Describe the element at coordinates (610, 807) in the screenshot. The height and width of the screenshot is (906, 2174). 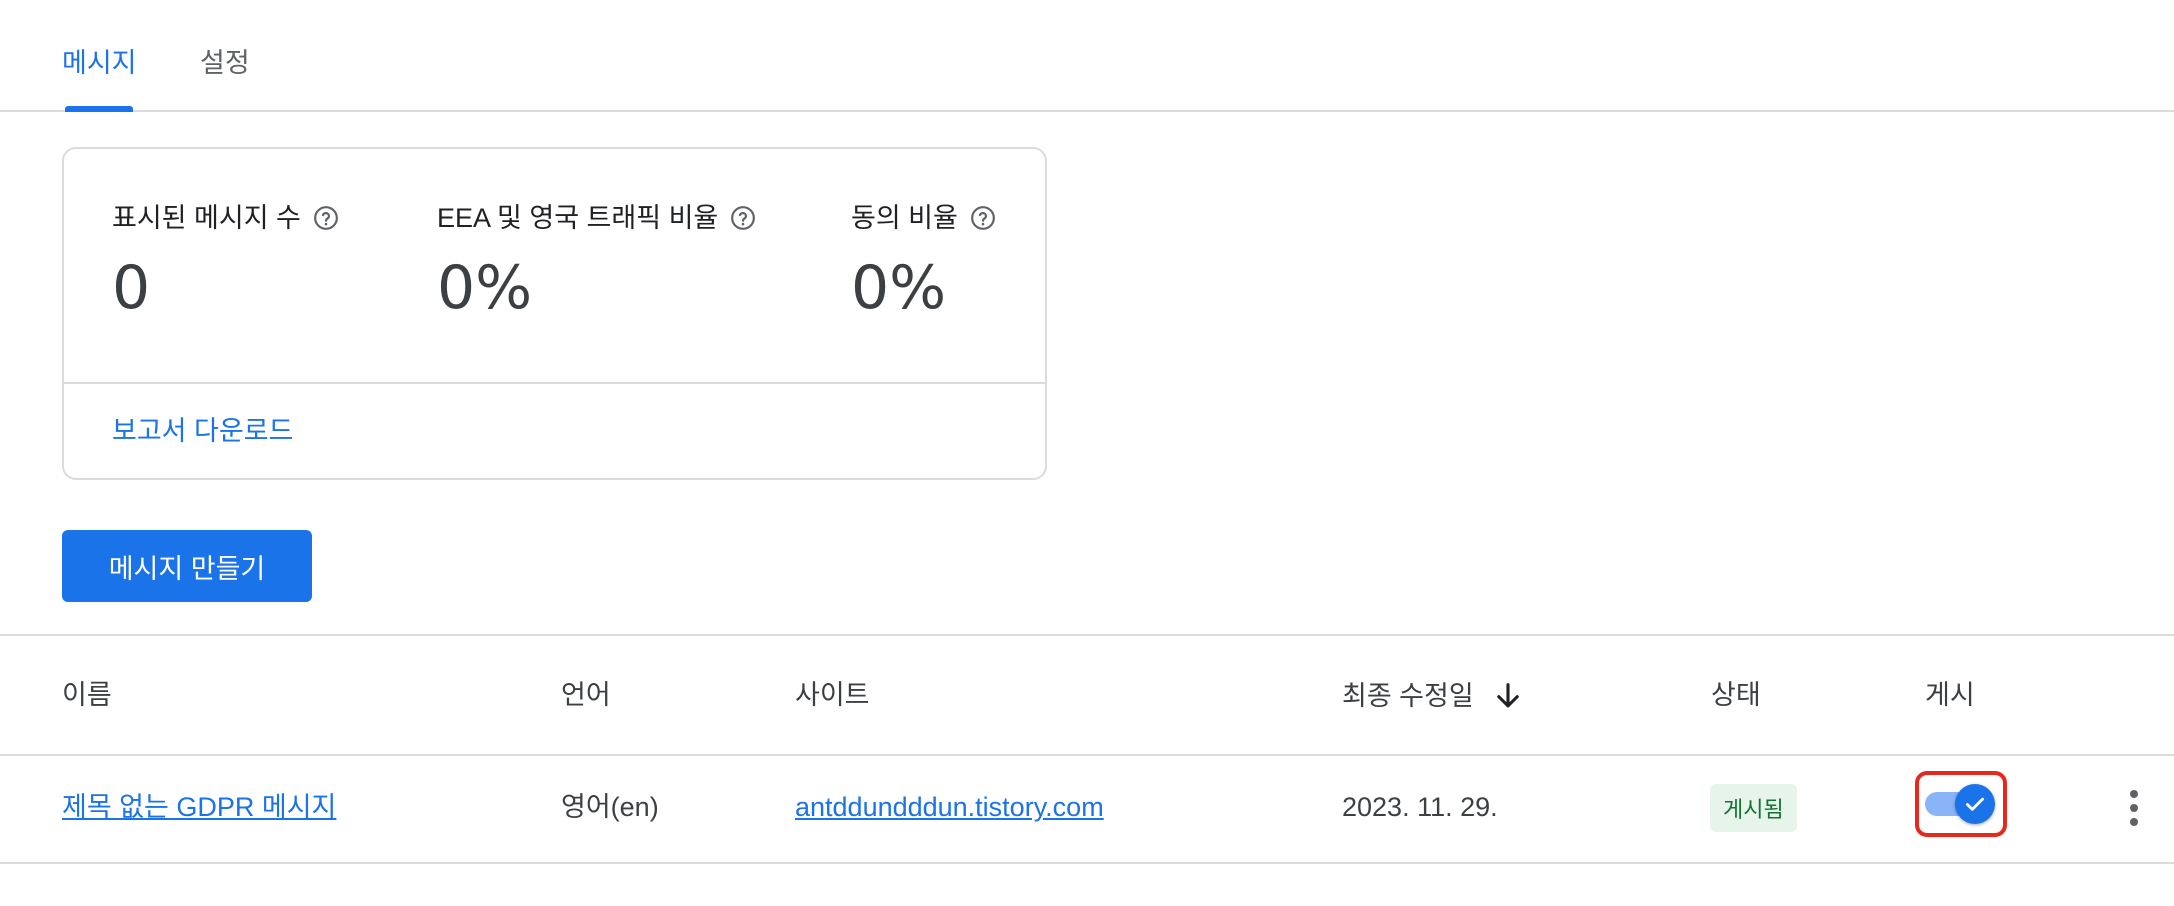
I see `message-language: 영어(en)` at that location.